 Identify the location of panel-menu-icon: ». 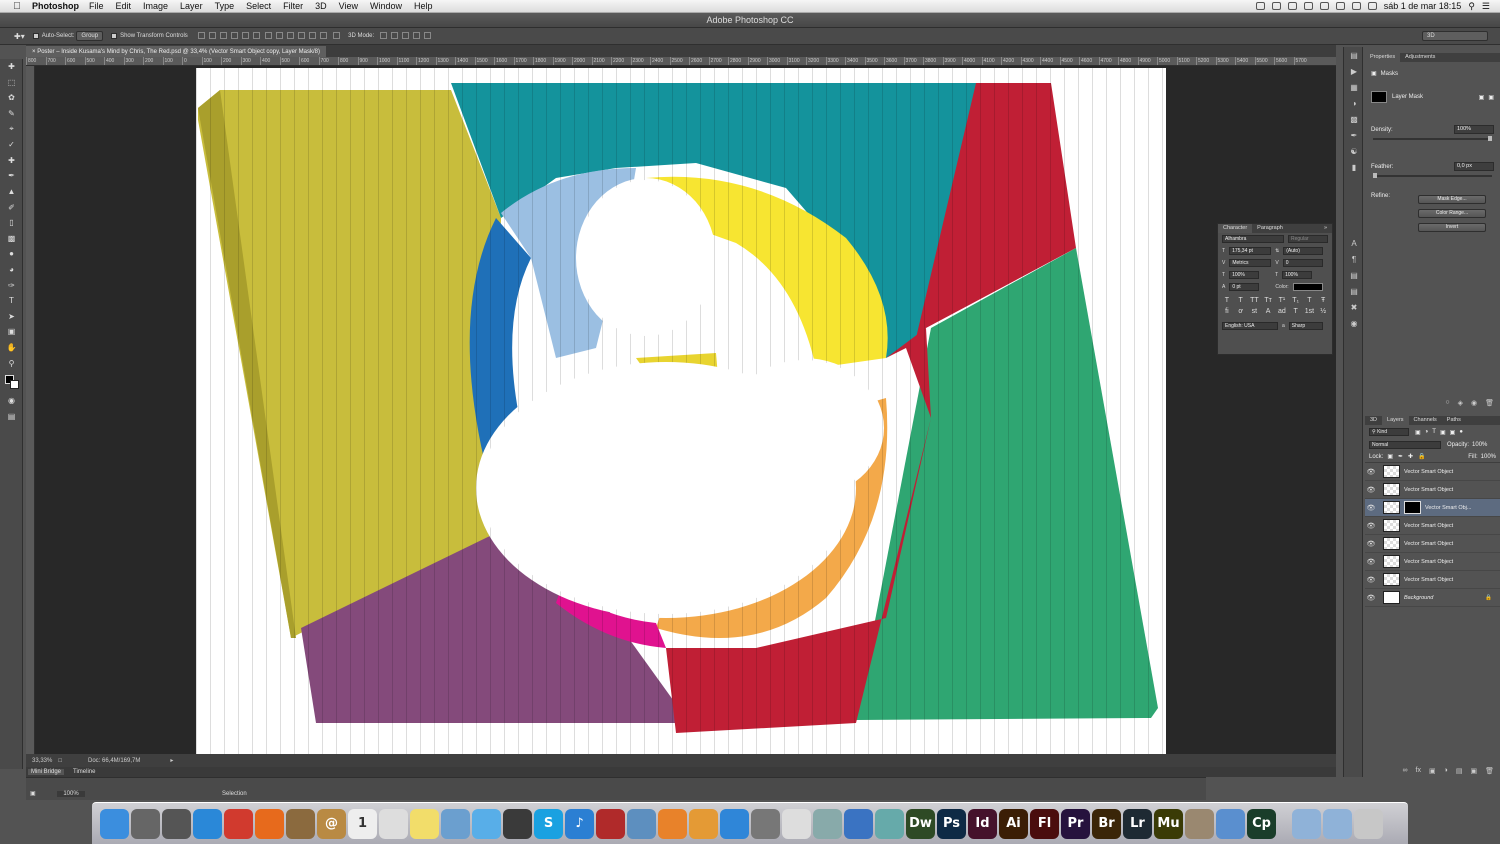
(1325, 228).